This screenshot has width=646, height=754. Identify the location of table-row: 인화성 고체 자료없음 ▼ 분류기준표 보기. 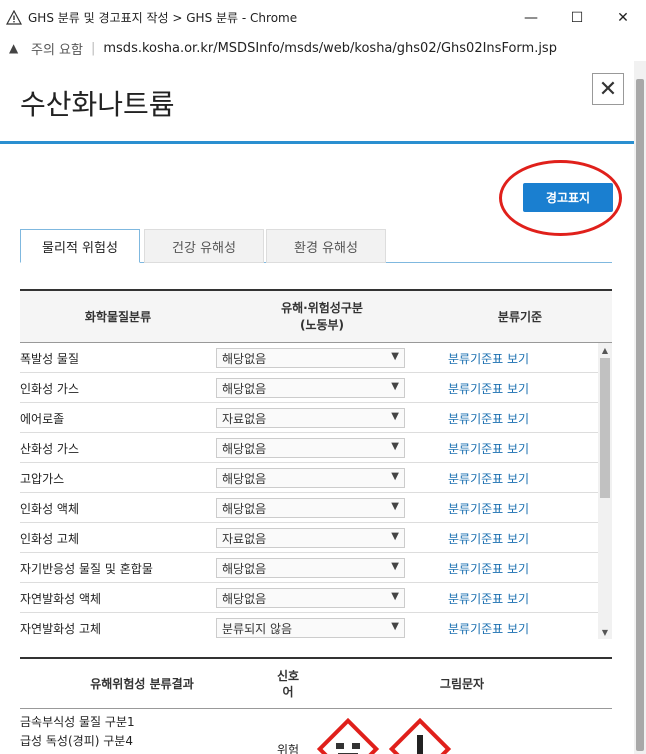
(309, 538).